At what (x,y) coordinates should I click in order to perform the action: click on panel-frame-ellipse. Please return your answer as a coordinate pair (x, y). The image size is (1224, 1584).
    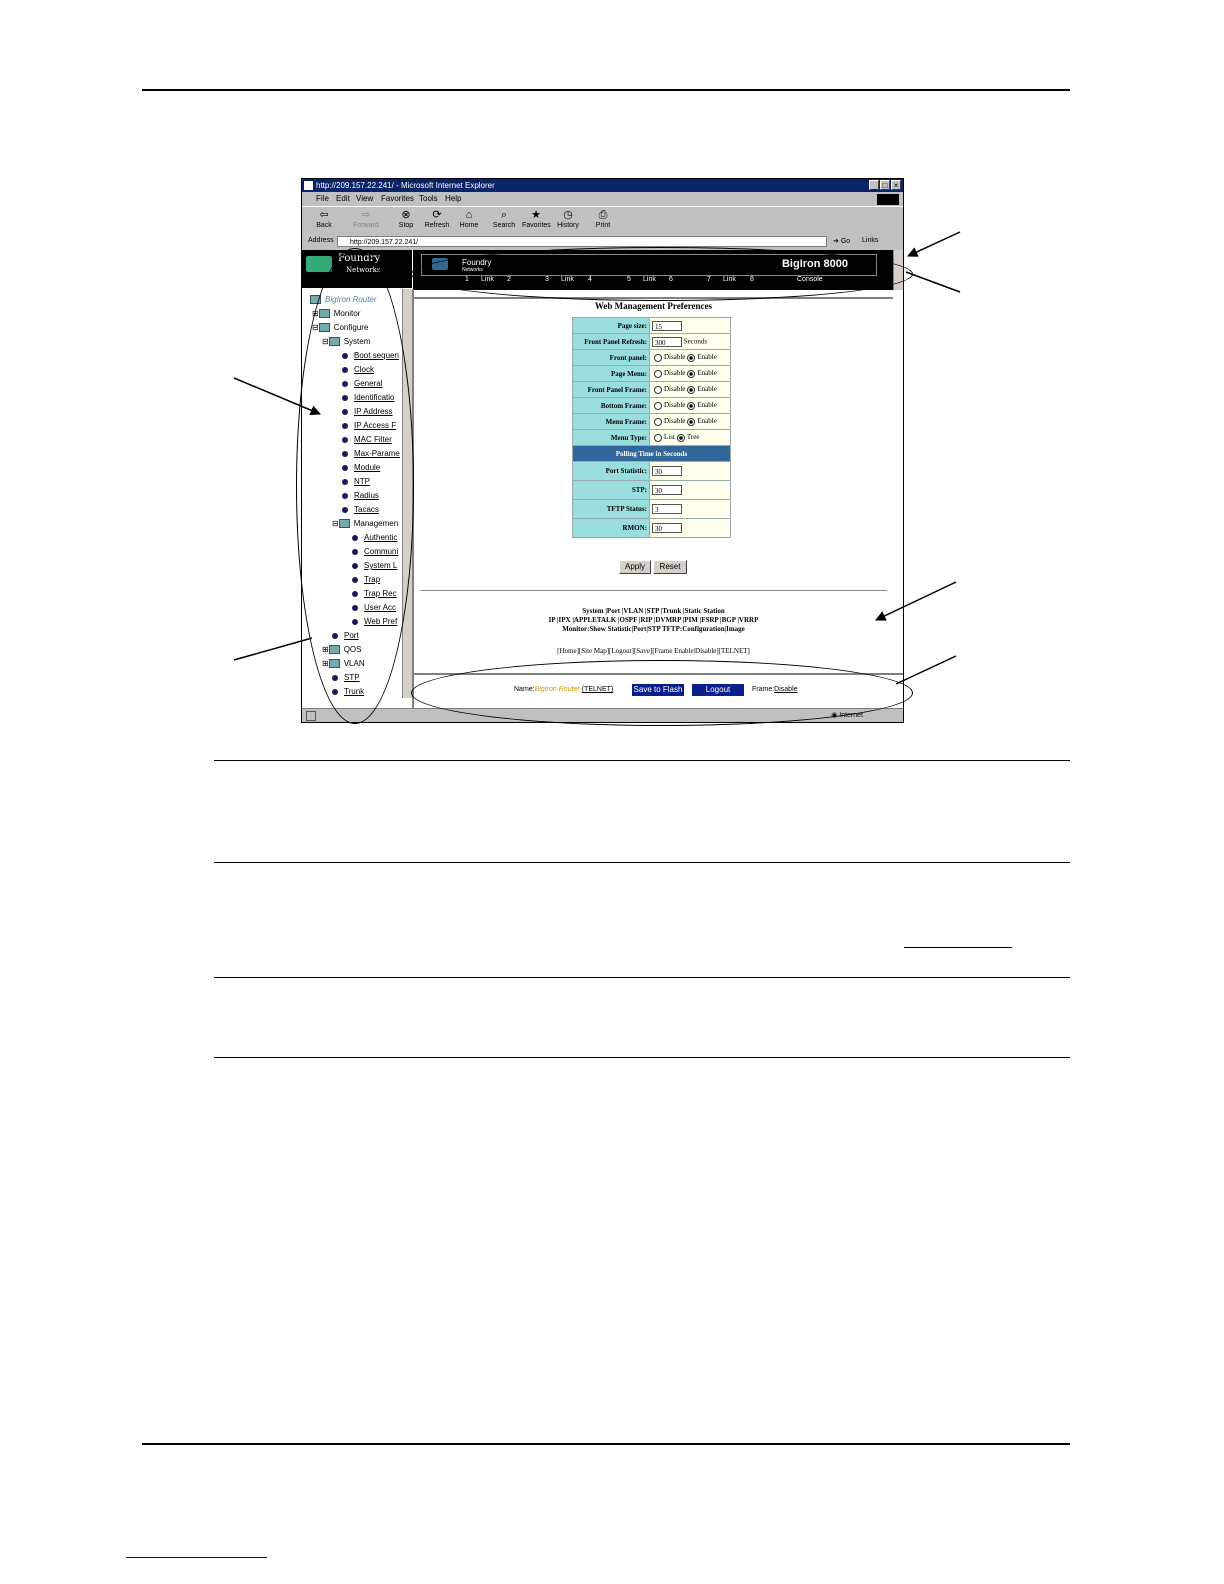
    Looking at the image, I should click on (662, 274).